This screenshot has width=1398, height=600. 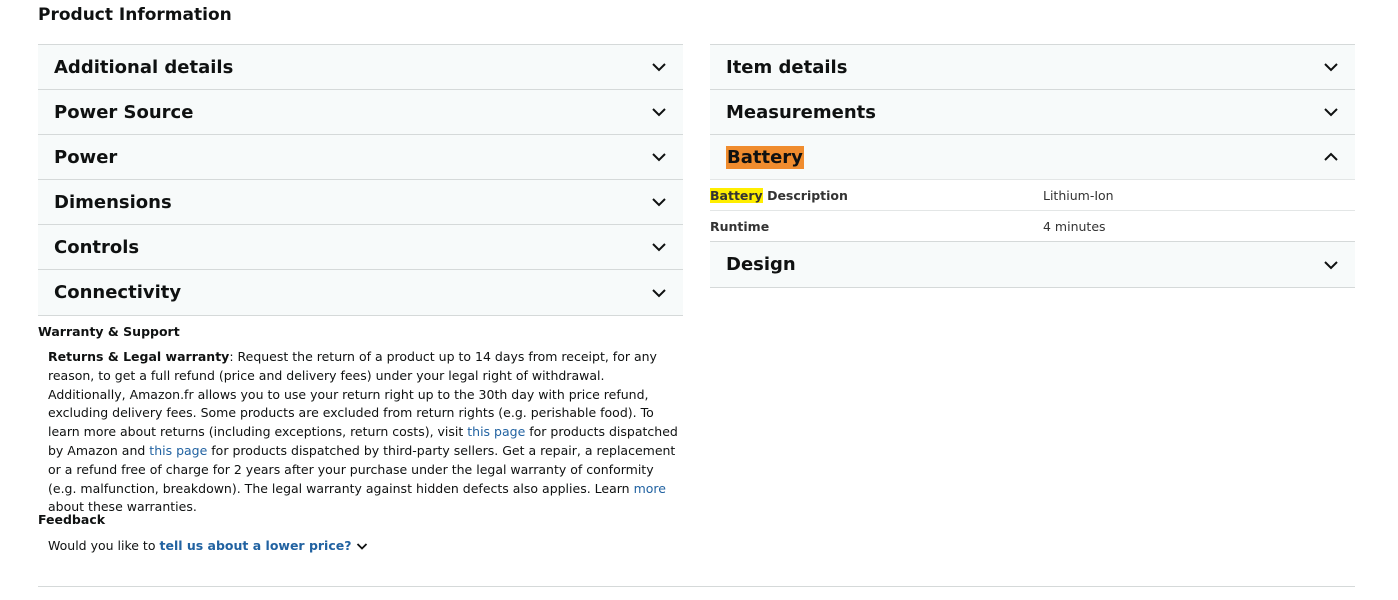 What do you see at coordinates (109, 331) in the screenshot?
I see `warranty-heading: Warranty & Support` at bounding box center [109, 331].